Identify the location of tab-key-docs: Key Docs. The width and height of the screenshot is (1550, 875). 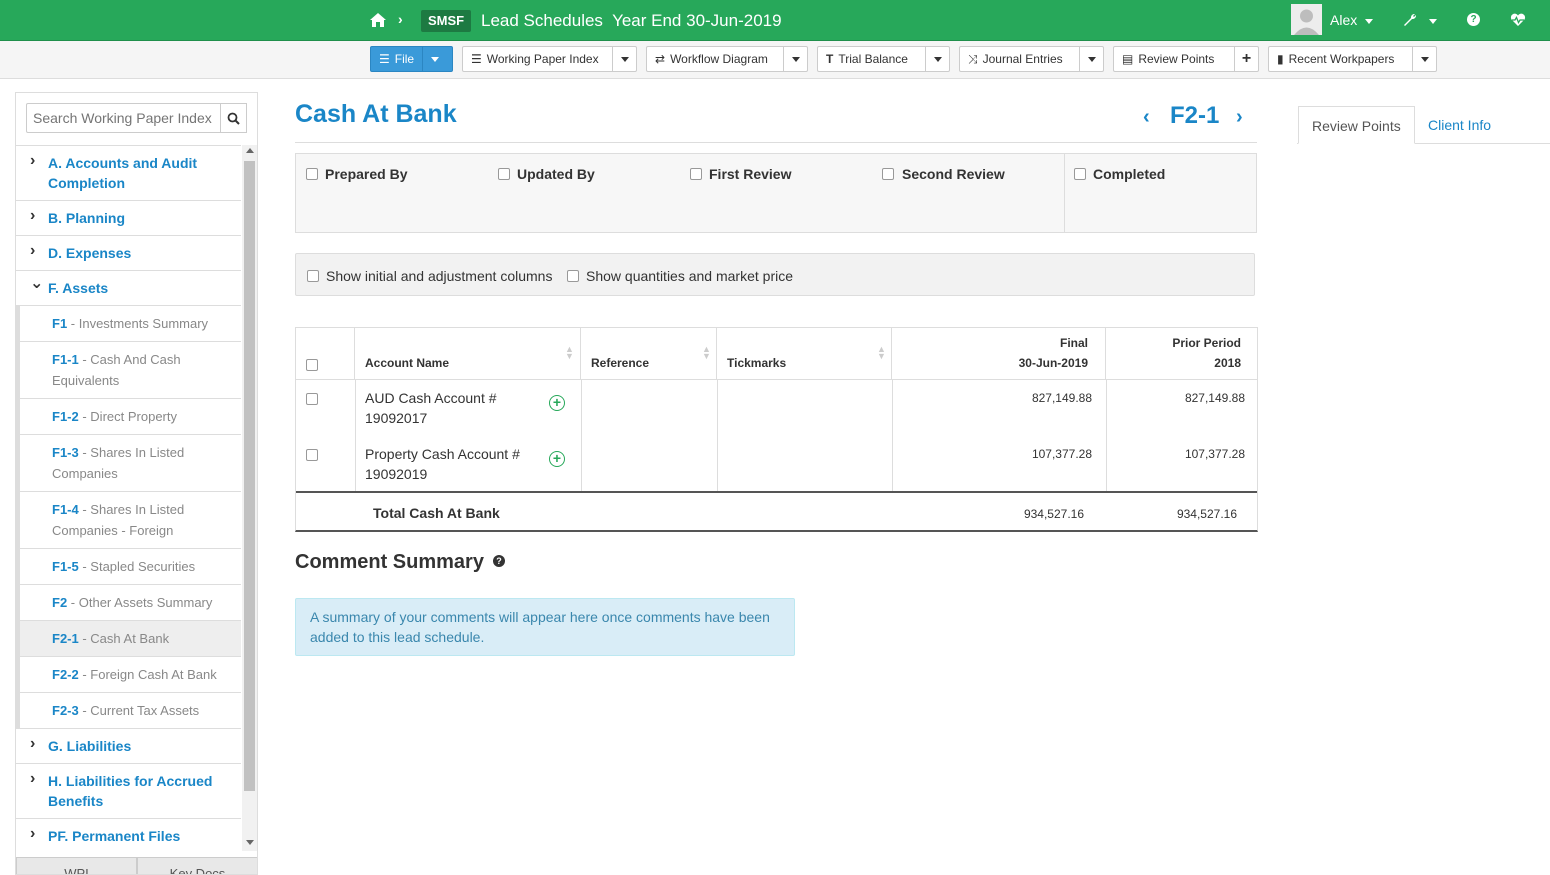
(197, 865).